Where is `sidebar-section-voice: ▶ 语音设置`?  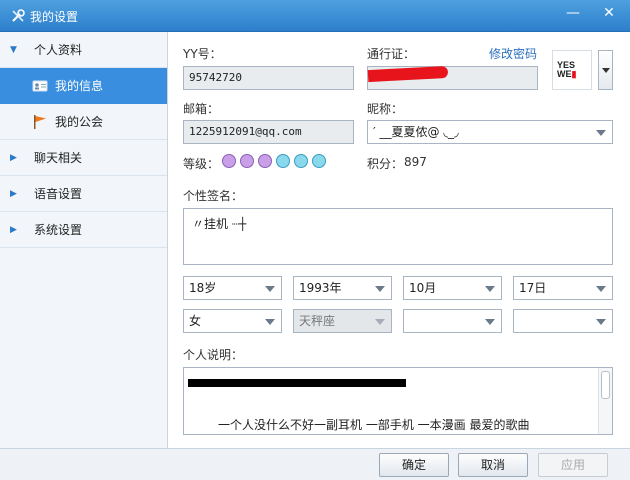
sidebar-section-voice: ▶ 语音设置 is located at coordinates (83, 194).